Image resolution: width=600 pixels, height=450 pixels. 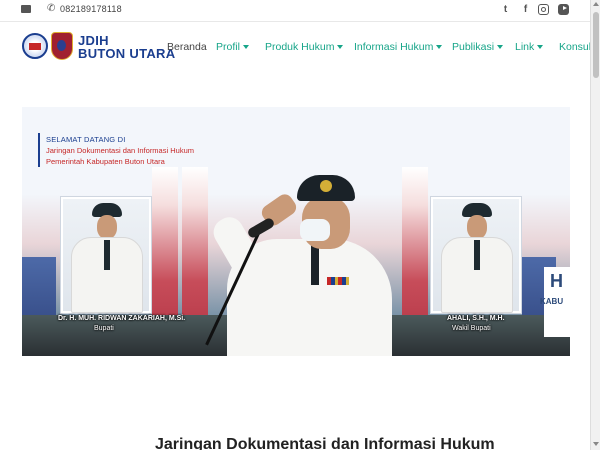 What do you see at coordinates (563, 9) in the screenshot?
I see `youtube-icon` at bounding box center [563, 9].